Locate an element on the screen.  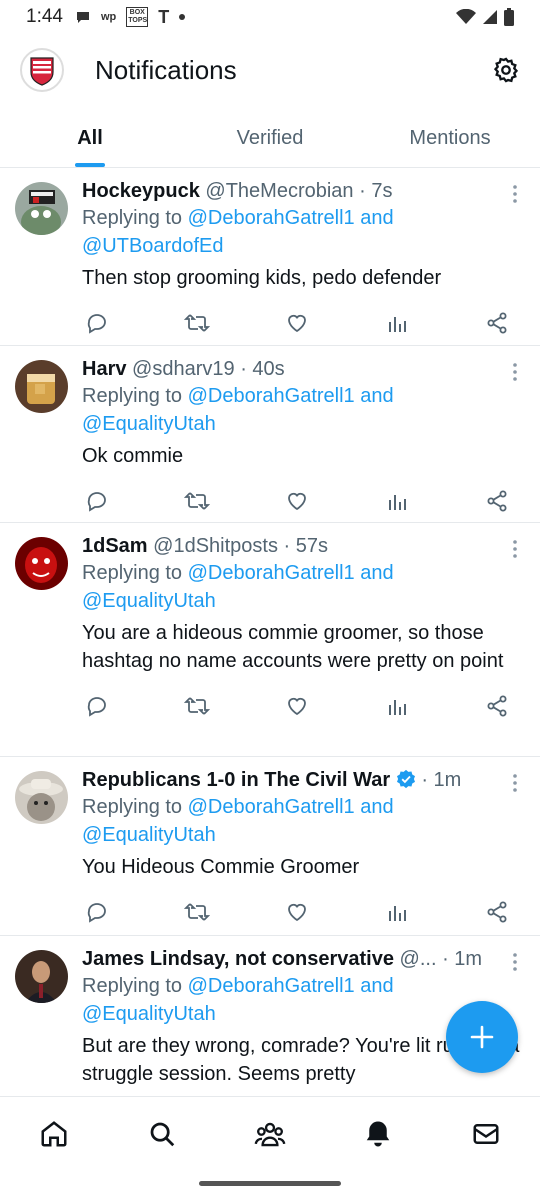
tab-all: All is located at coordinates (90, 138).